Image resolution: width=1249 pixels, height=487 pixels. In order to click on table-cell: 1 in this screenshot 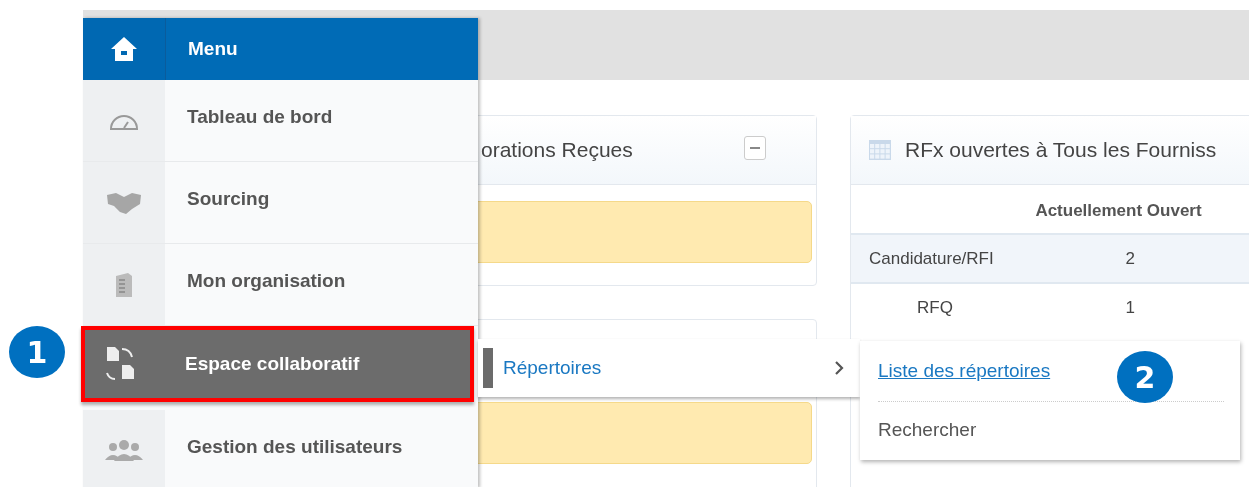, I will do `click(1142, 307)`.